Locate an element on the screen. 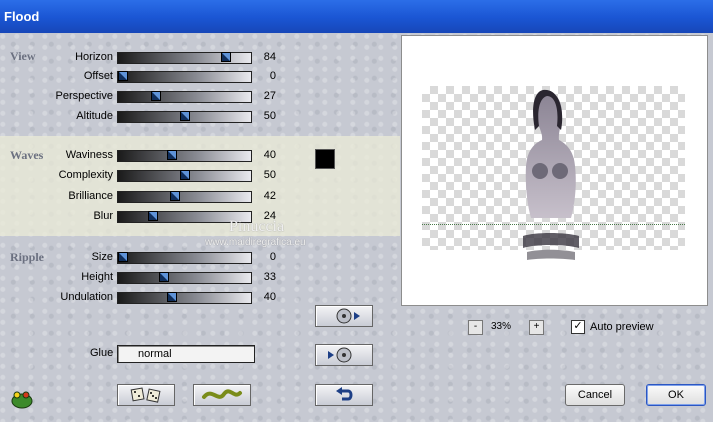 The height and width of the screenshot is (422, 713). altitude-label: Altitude is located at coordinates (94, 116).